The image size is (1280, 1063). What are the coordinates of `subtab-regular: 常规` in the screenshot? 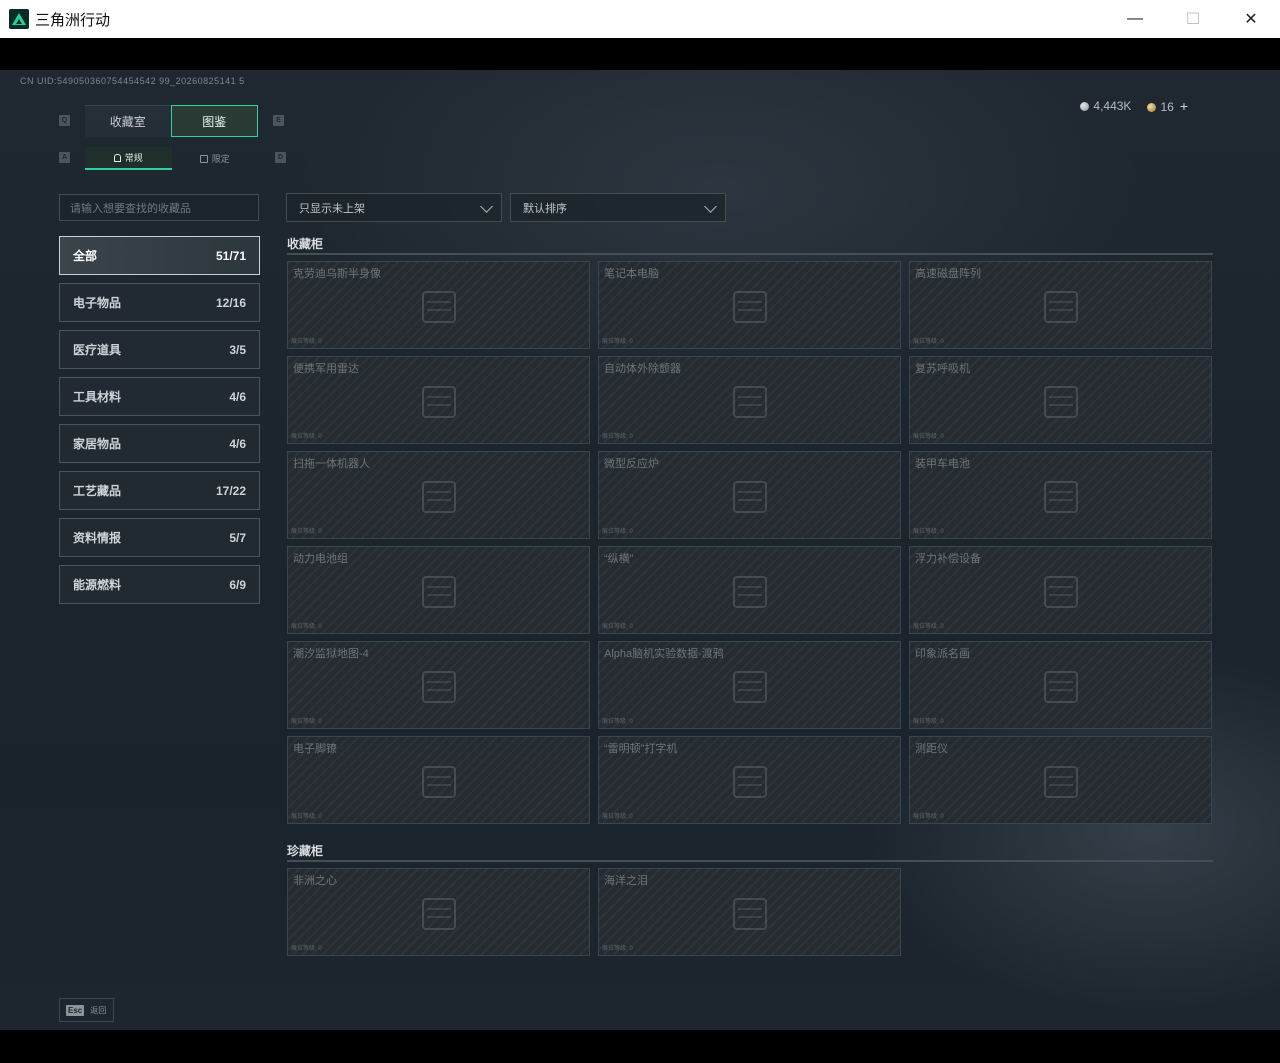 It's located at (128, 158).